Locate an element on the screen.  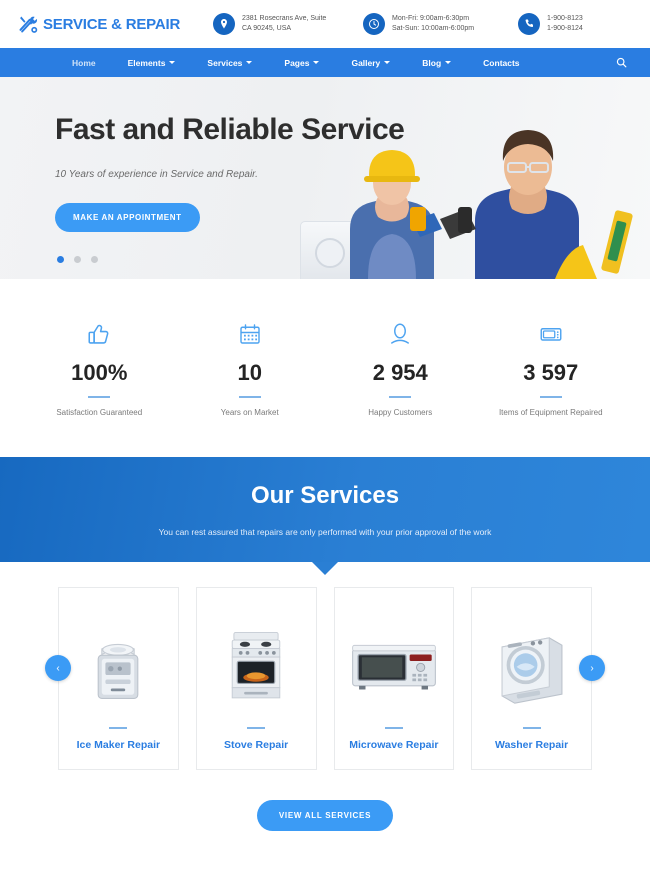
service-card-title: Washer Repair is located at coordinates (532, 744).